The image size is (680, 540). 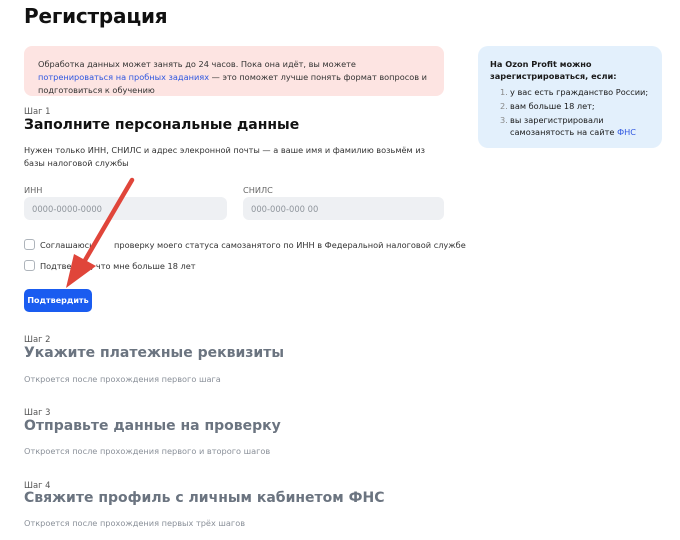 What do you see at coordinates (504, 120) in the screenshot?
I see `eligibility-number: 3.` at bounding box center [504, 120].